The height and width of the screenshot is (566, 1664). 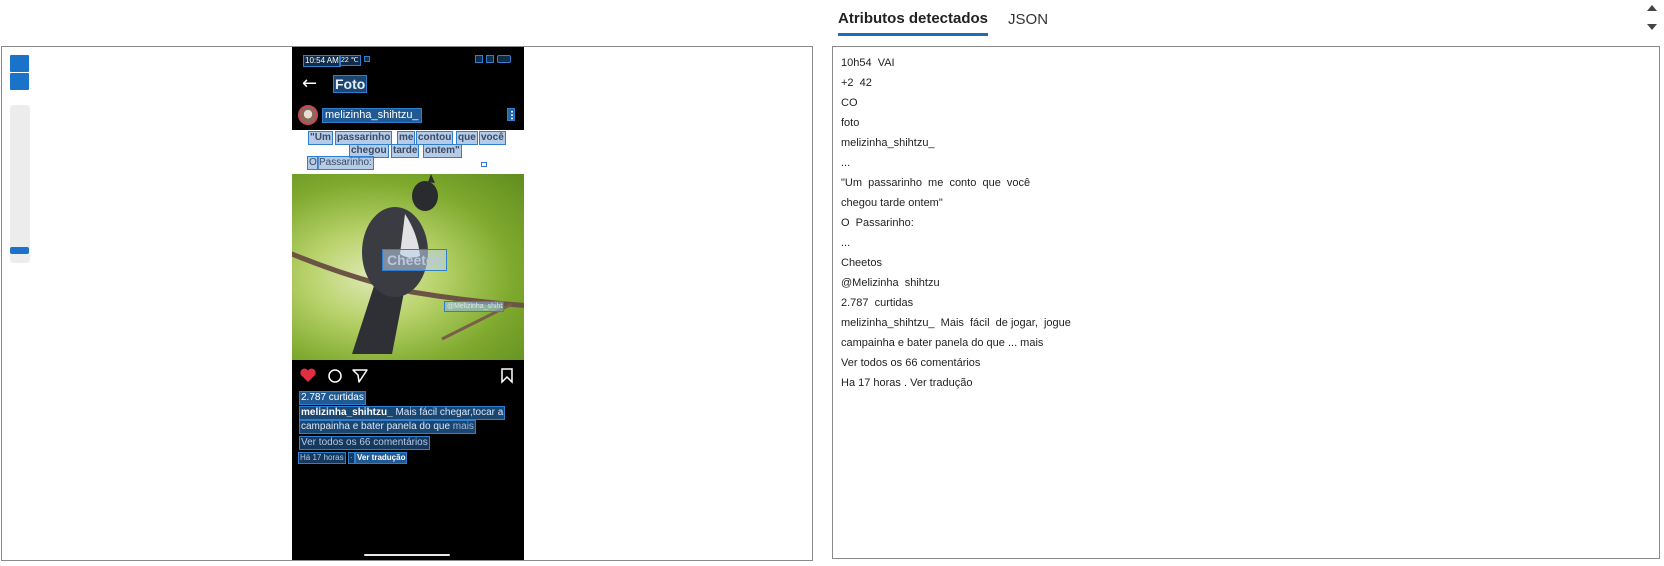 I want to click on status-icons, so click(x=493, y=59).